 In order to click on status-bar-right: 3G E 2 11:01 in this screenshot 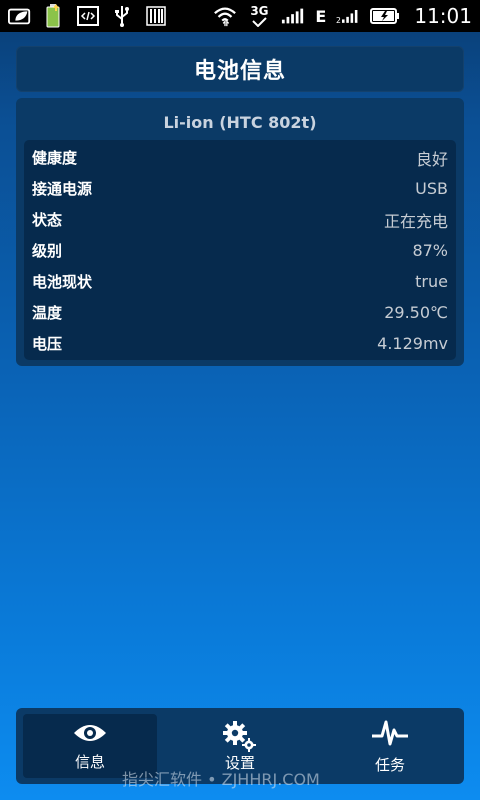, I will do `click(346, 16)`.